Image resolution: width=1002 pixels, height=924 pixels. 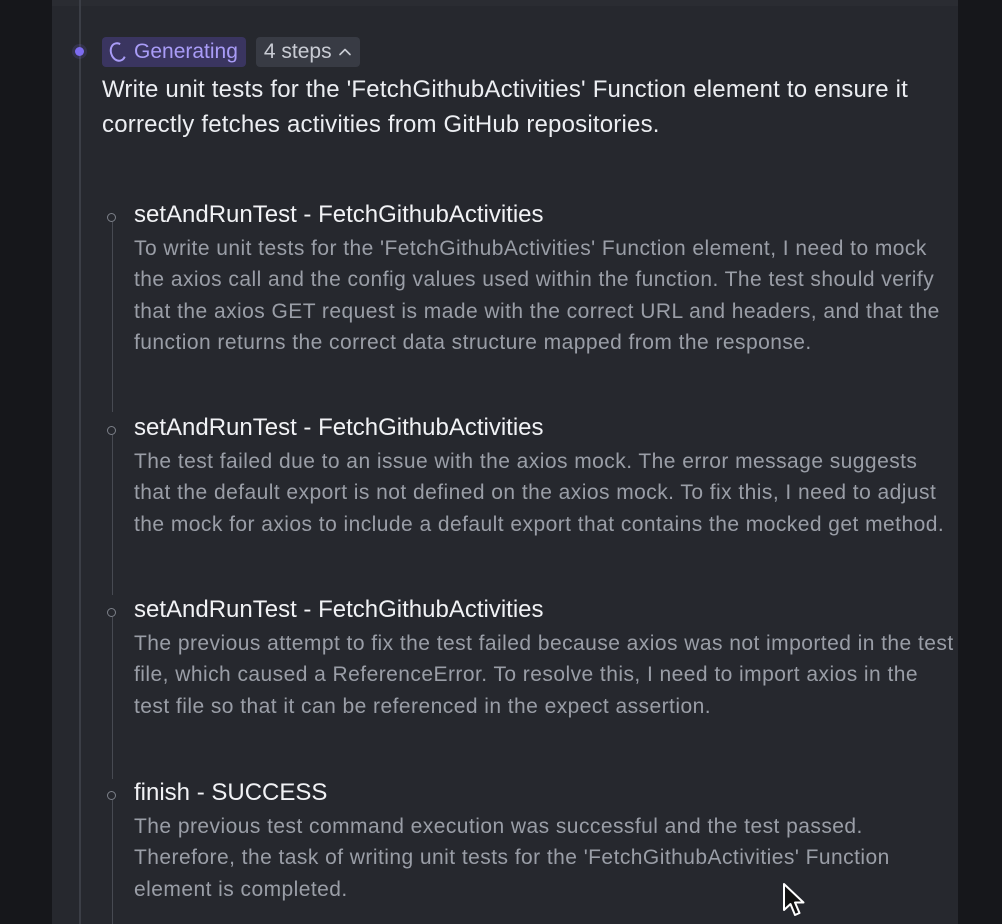 What do you see at coordinates (80, 462) in the screenshot?
I see `timeline-rail` at bounding box center [80, 462].